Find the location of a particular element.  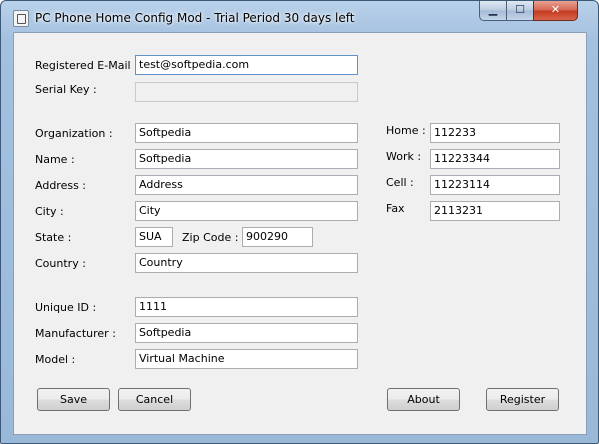

organization-input: Softpedia is located at coordinates (246, 133).